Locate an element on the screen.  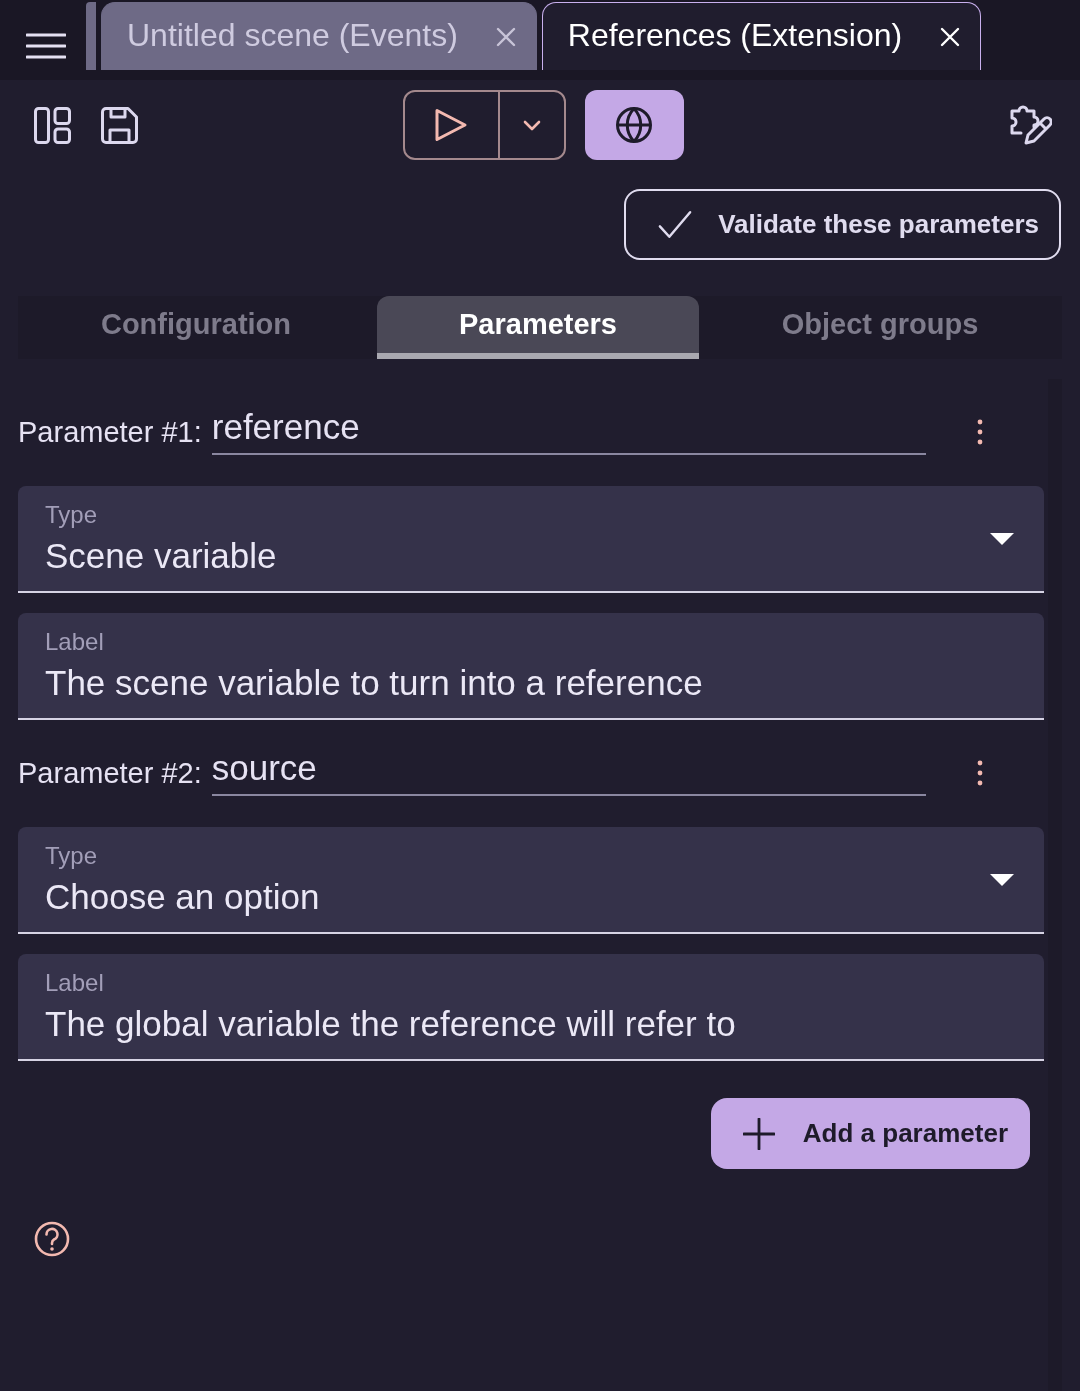
parameter-name-field: reference is located at coordinates (568, 431).